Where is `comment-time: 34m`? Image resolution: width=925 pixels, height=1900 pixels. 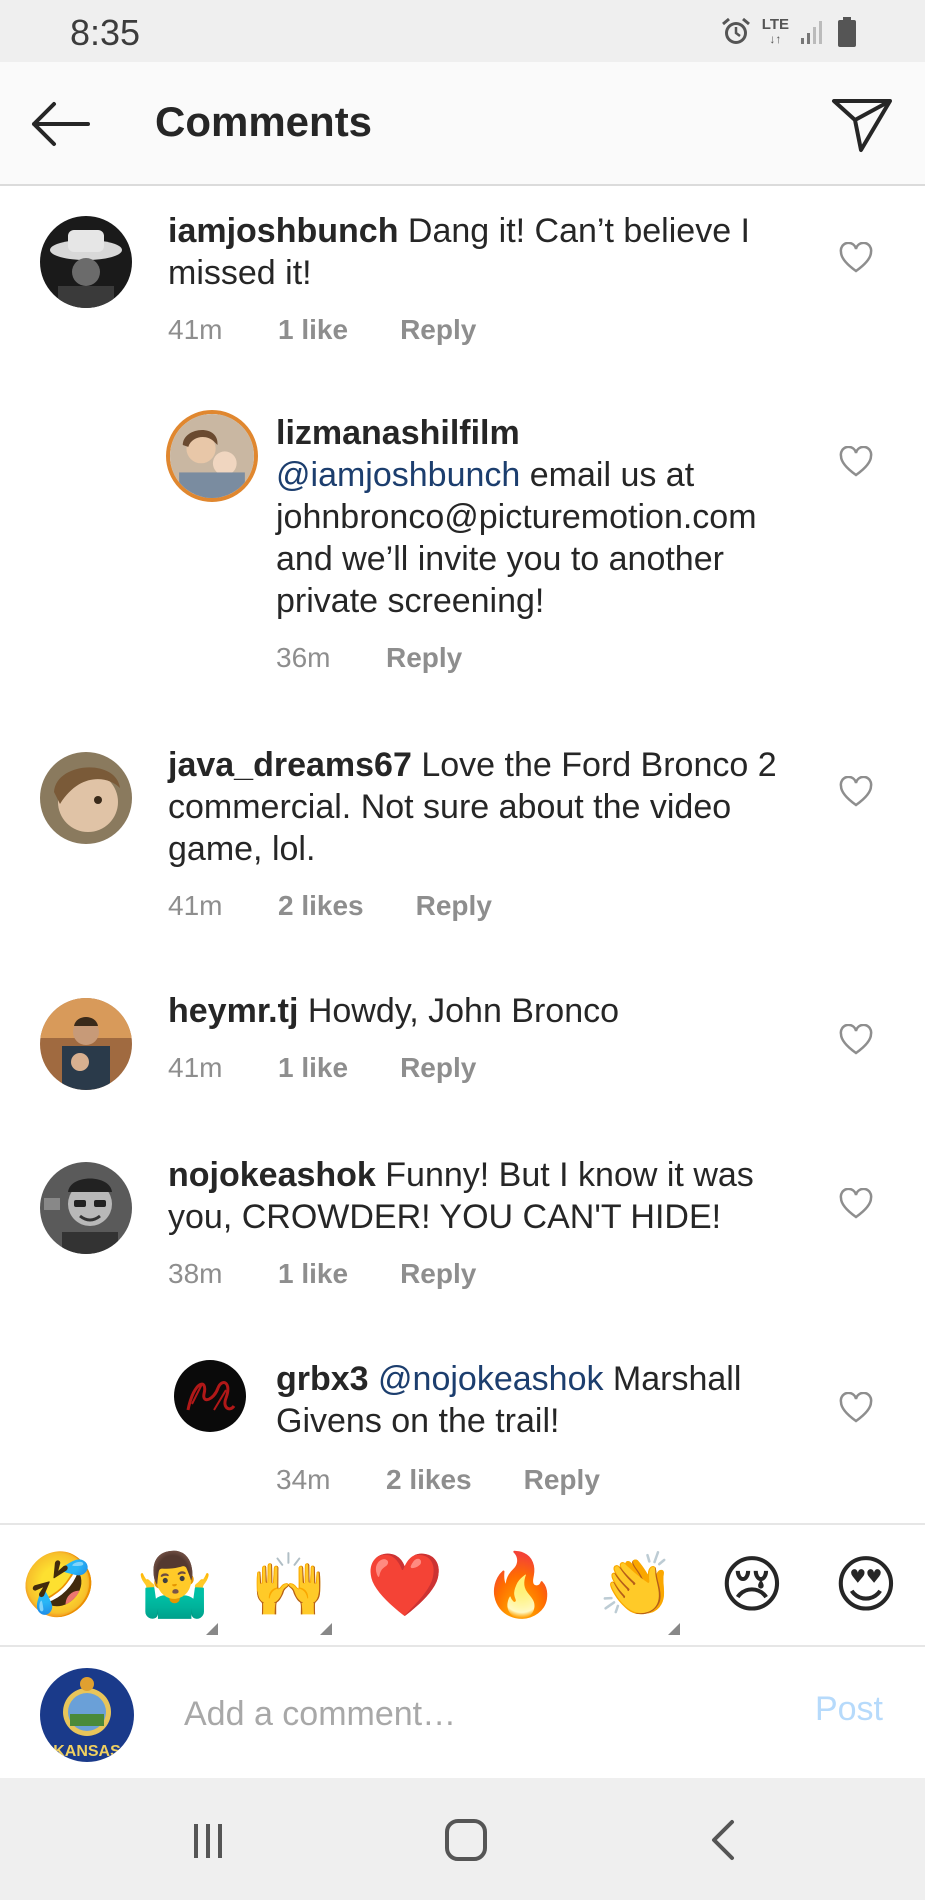
comment-time: 34m is located at coordinates (303, 1479).